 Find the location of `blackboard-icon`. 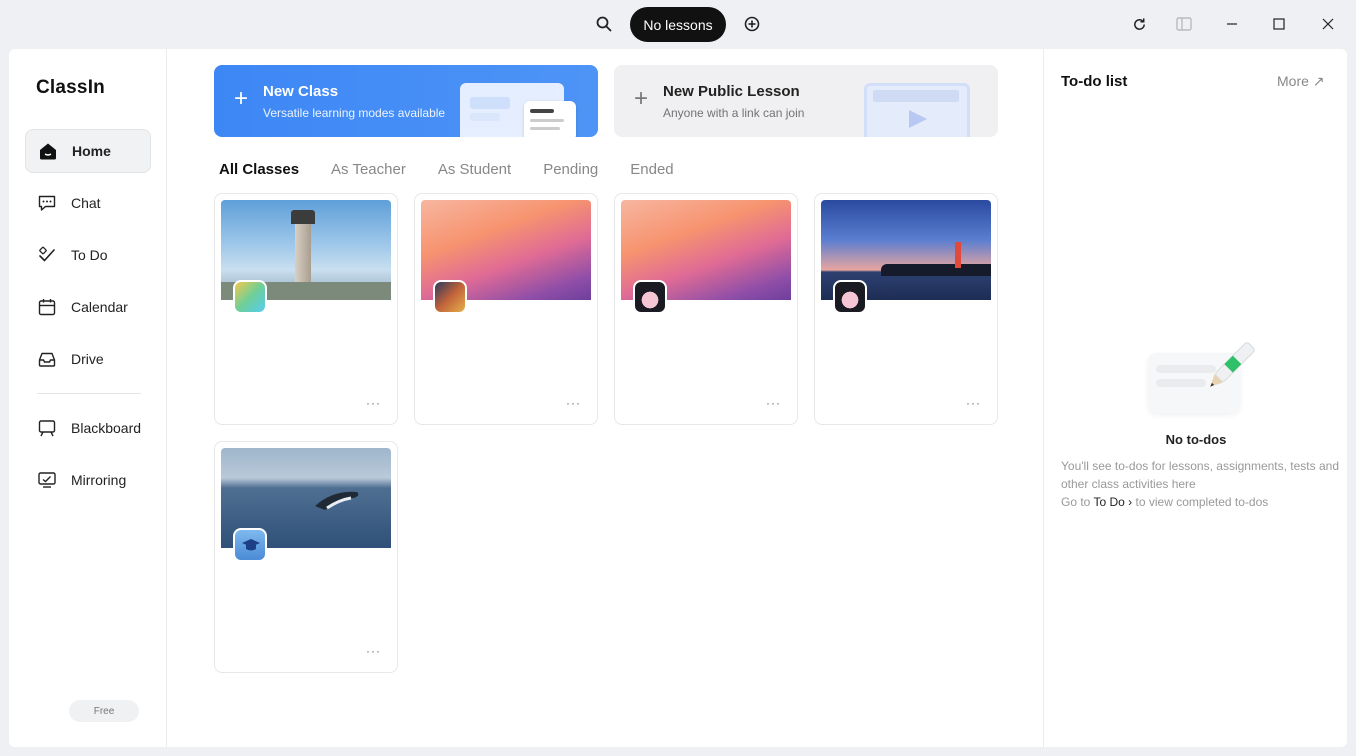

blackboard-icon is located at coordinates (47, 428).